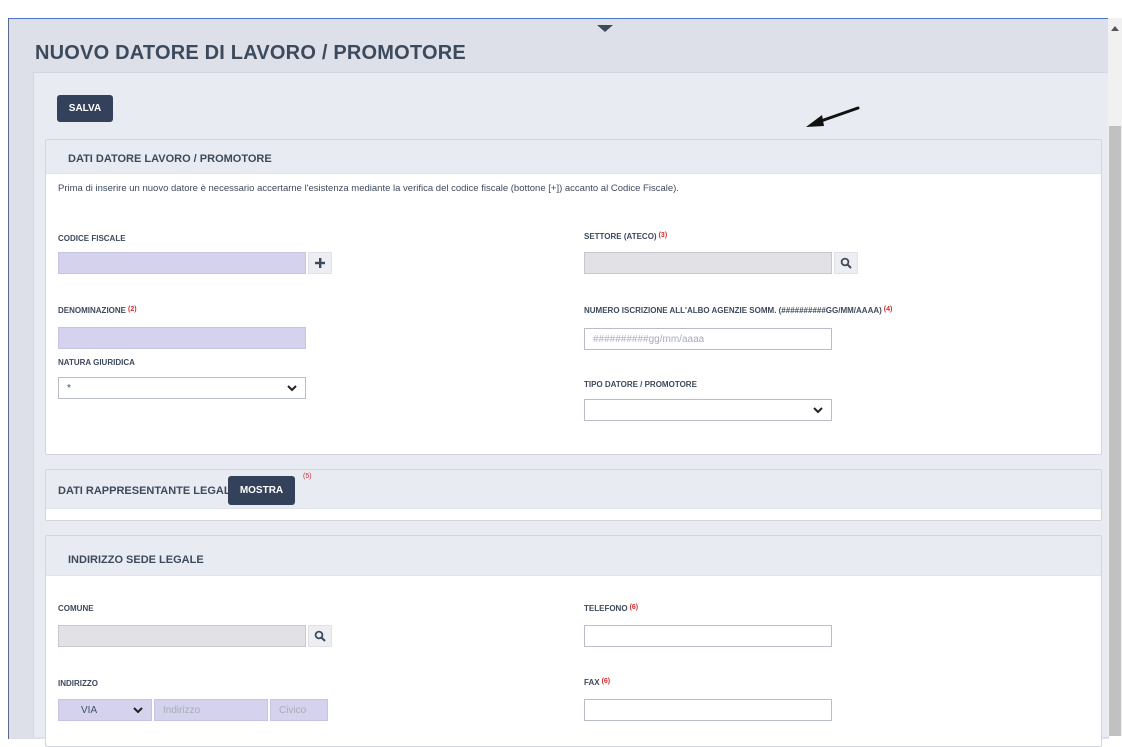 This screenshot has height=747, width=1122. What do you see at coordinates (573, 556) in the screenshot?
I see `address-panel-header: INDIRIZZO SEDE LEGALE` at bounding box center [573, 556].